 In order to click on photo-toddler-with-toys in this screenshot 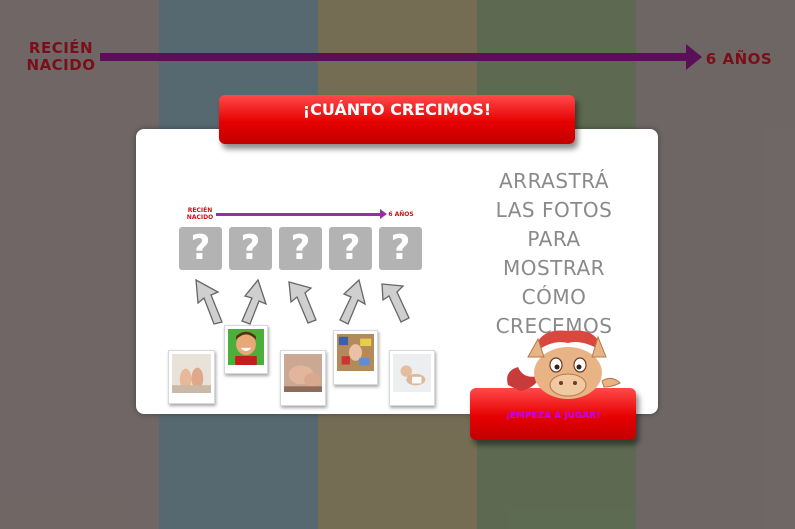, I will do `click(355, 357)`.